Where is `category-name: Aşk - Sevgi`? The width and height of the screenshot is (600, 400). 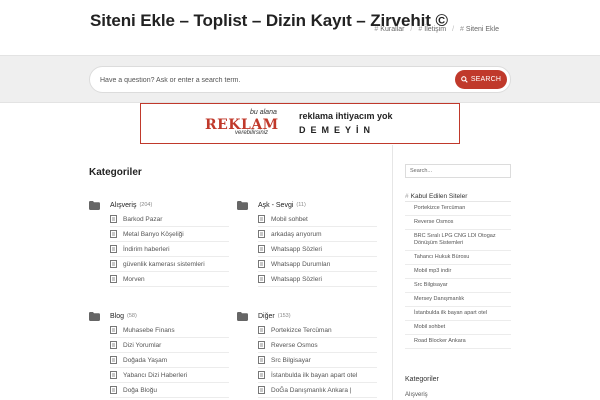
category-name: Aşk - Sevgi is located at coordinates (276, 205).